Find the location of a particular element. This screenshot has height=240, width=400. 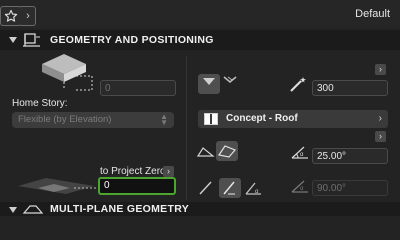

pitch-angle-icon: α is located at coordinates (299, 152).